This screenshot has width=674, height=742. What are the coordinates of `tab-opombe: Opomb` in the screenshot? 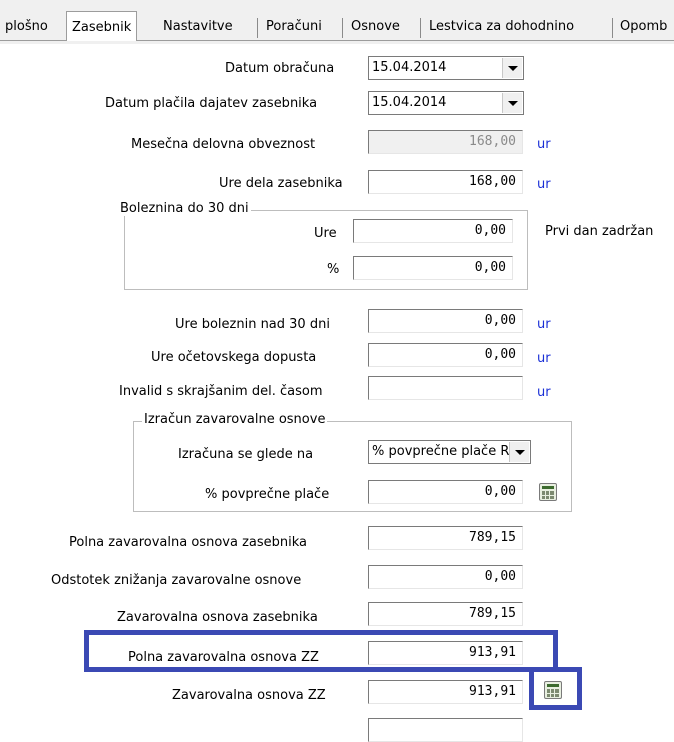 It's located at (643, 27).